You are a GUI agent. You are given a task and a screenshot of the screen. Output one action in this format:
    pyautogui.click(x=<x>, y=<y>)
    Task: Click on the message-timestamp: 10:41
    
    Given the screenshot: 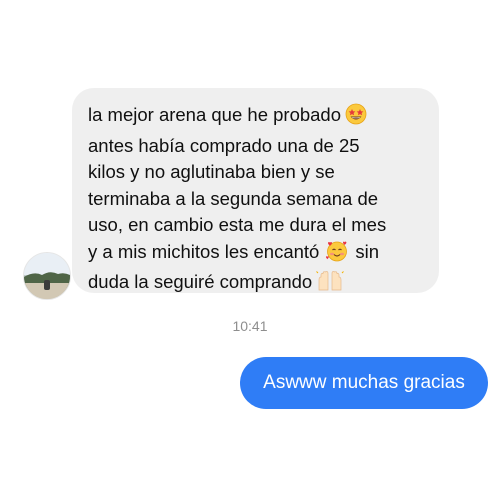 What is the action you would take?
    pyautogui.click(x=250, y=326)
    